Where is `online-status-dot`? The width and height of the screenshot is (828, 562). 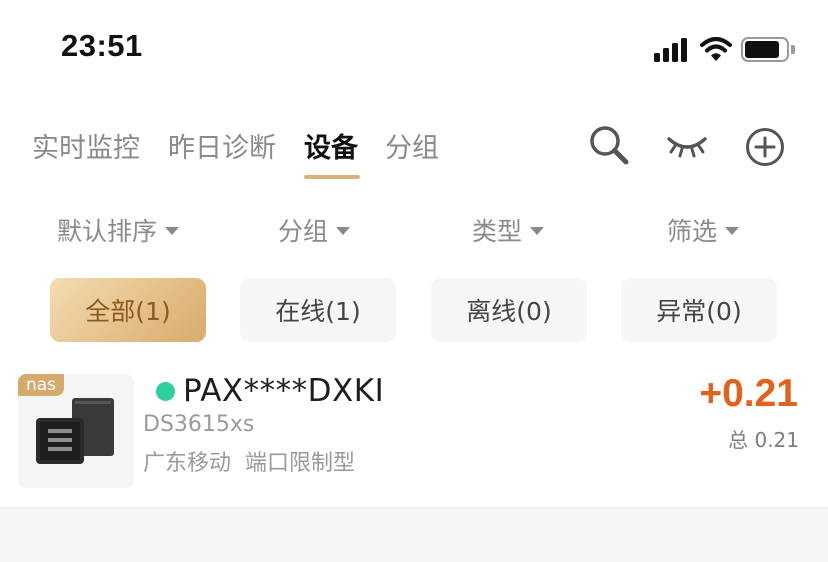 online-status-dot is located at coordinates (165, 391).